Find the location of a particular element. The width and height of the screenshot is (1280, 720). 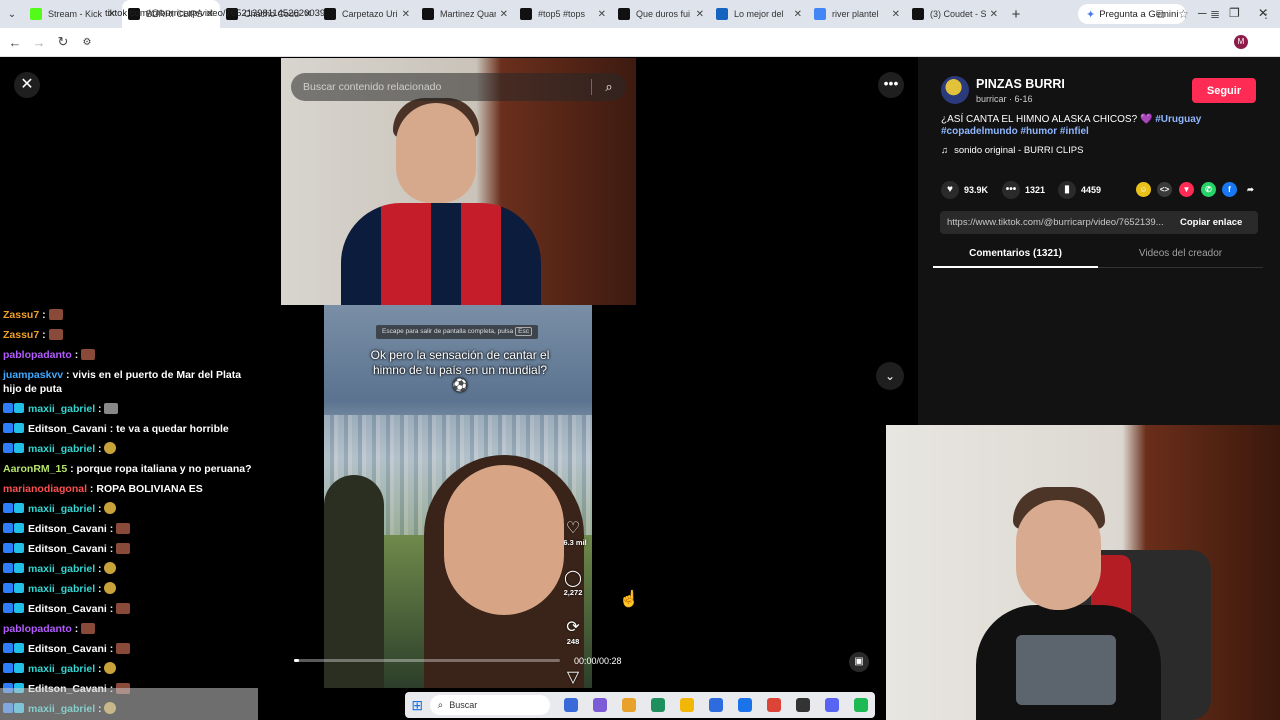

app-glyph-icon is located at coordinates (628, 705).